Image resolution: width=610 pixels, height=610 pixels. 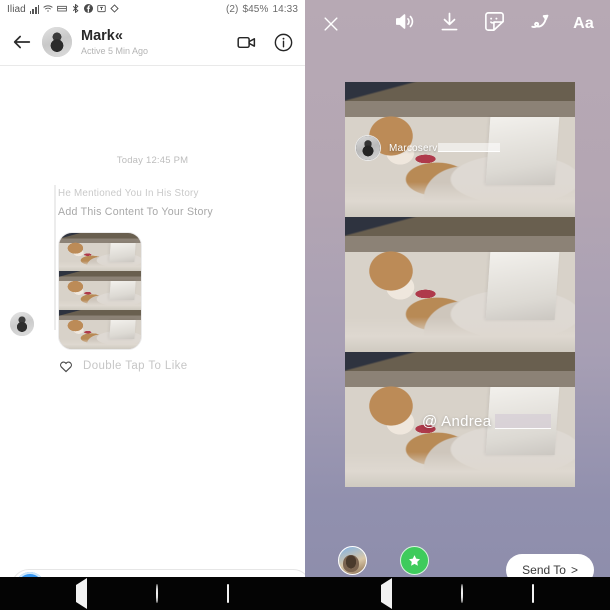 What do you see at coordinates (331, 24) in the screenshot?
I see `close-icon` at bounding box center [331, 24].